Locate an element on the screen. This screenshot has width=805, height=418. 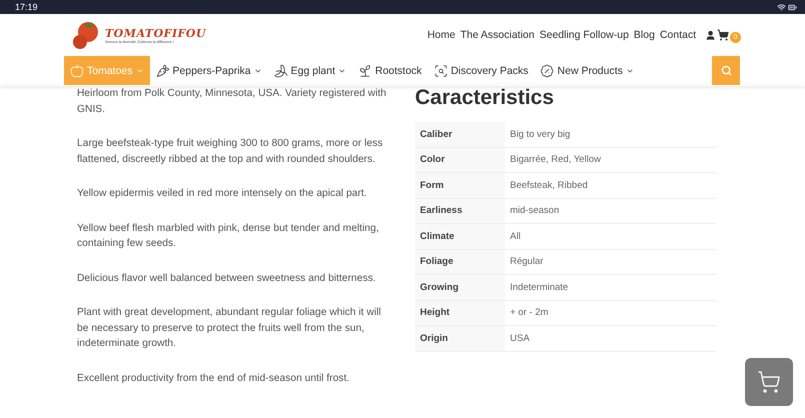
top-link: Blog is located at coordinates (644, 35).